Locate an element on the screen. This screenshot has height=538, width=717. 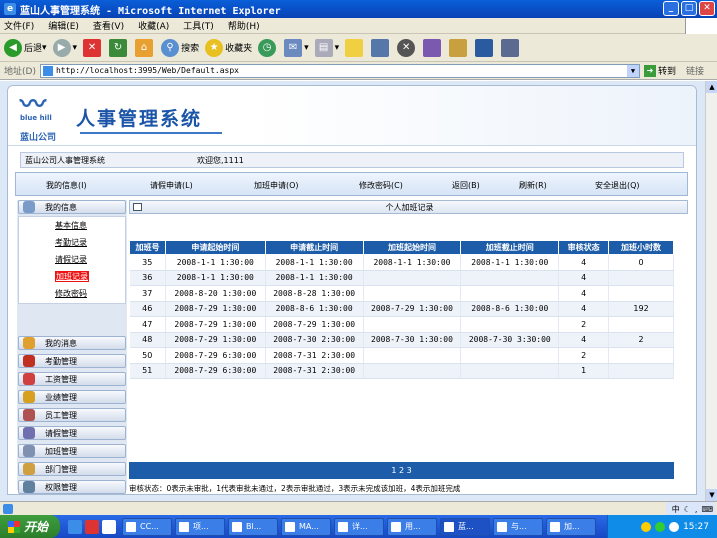
pager: 1 2 3 is located at coordinates (401, 470).